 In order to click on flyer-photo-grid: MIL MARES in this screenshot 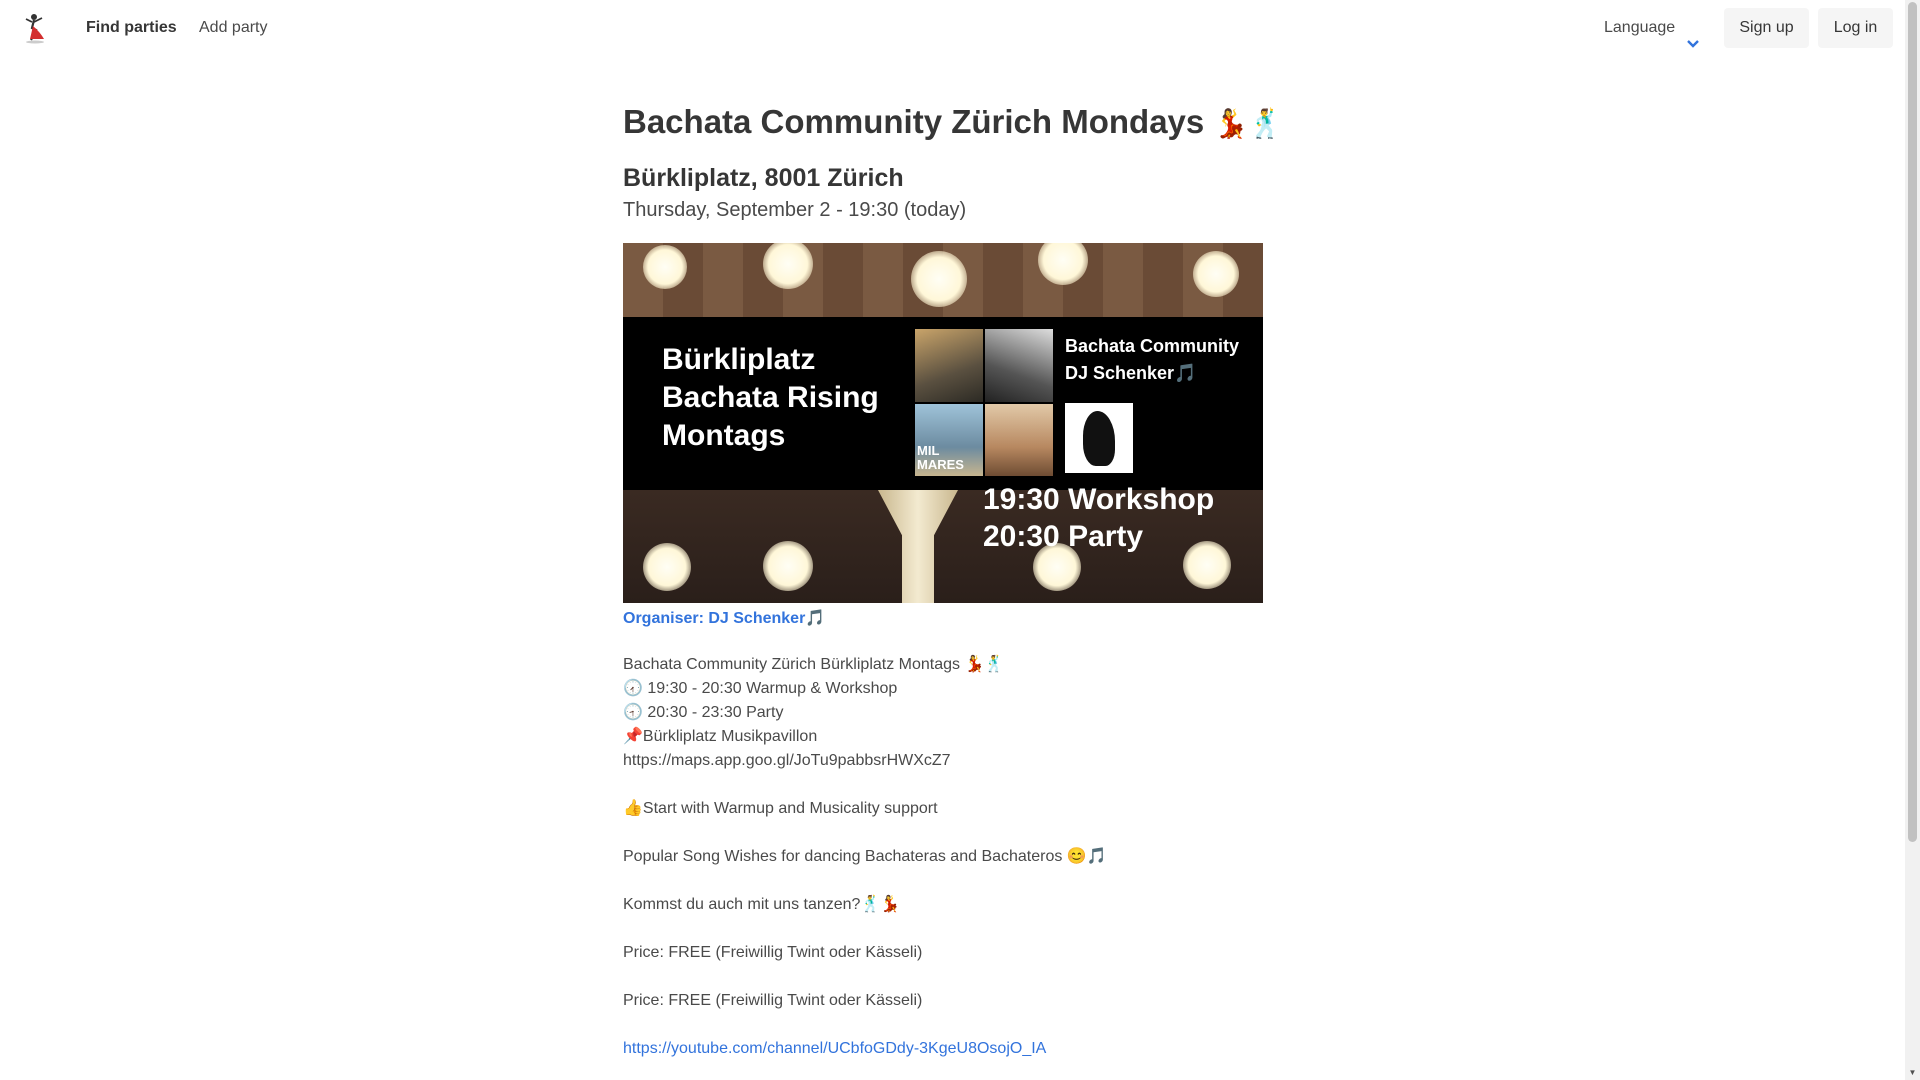, I will do `click(984, 402)`.